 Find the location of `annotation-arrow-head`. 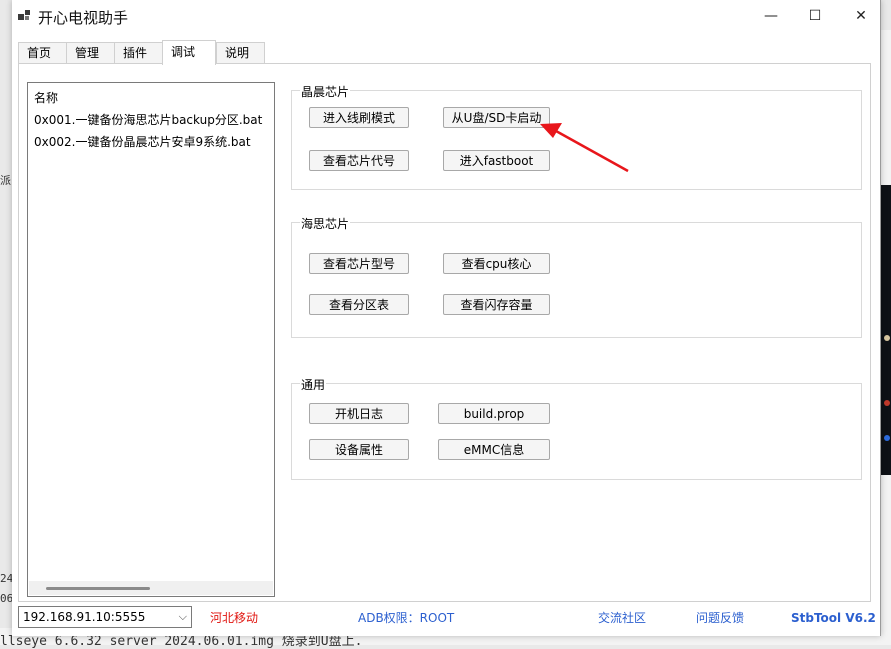

annotation-arrow-head is located at coordinates (551, 130).